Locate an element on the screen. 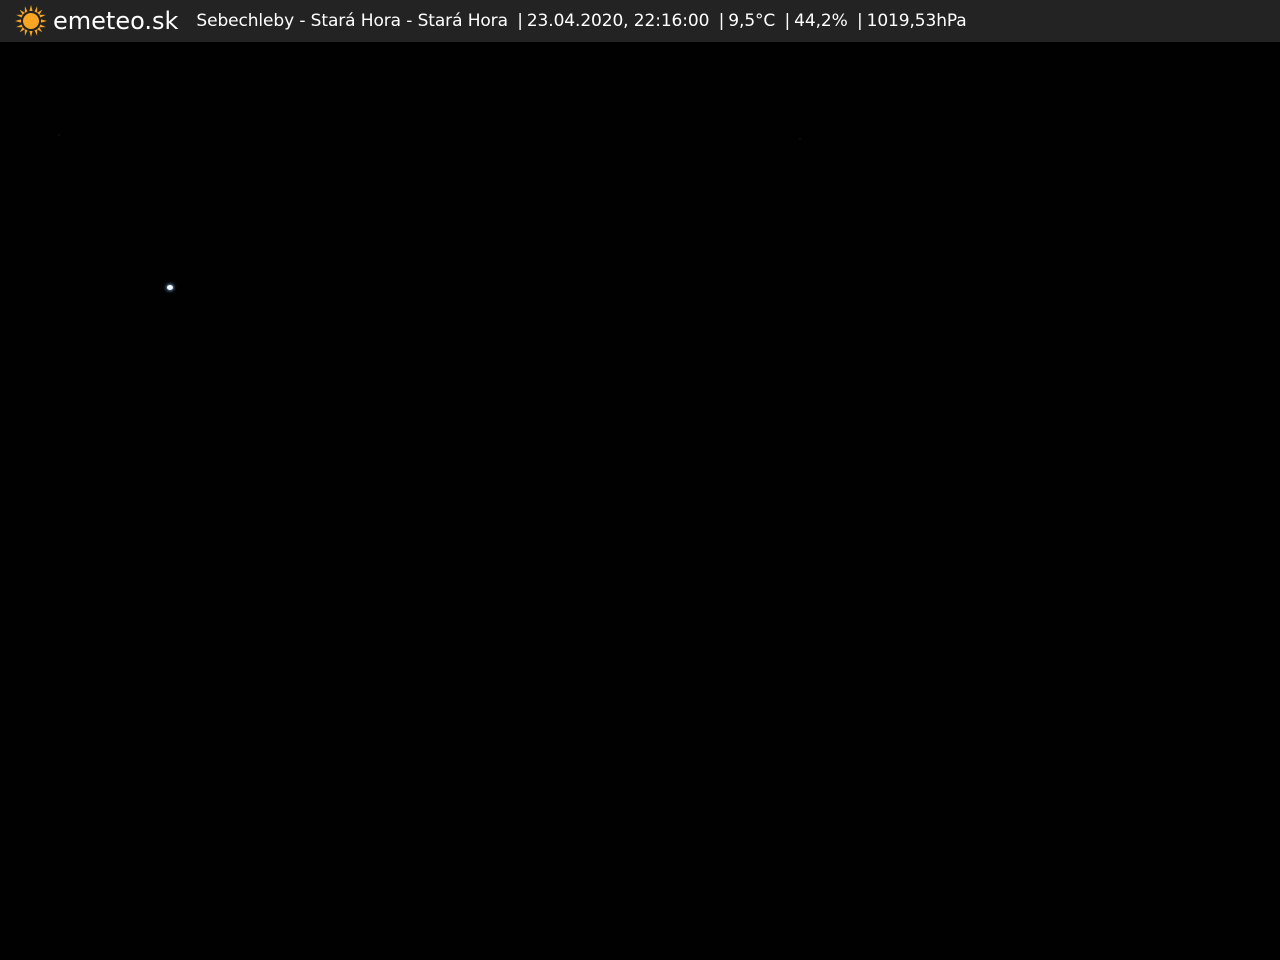 This screenshot has width=1280, height=960. observation-datetime: 23.04.2020, 22:16:00 is located at coordinates (618, 21).